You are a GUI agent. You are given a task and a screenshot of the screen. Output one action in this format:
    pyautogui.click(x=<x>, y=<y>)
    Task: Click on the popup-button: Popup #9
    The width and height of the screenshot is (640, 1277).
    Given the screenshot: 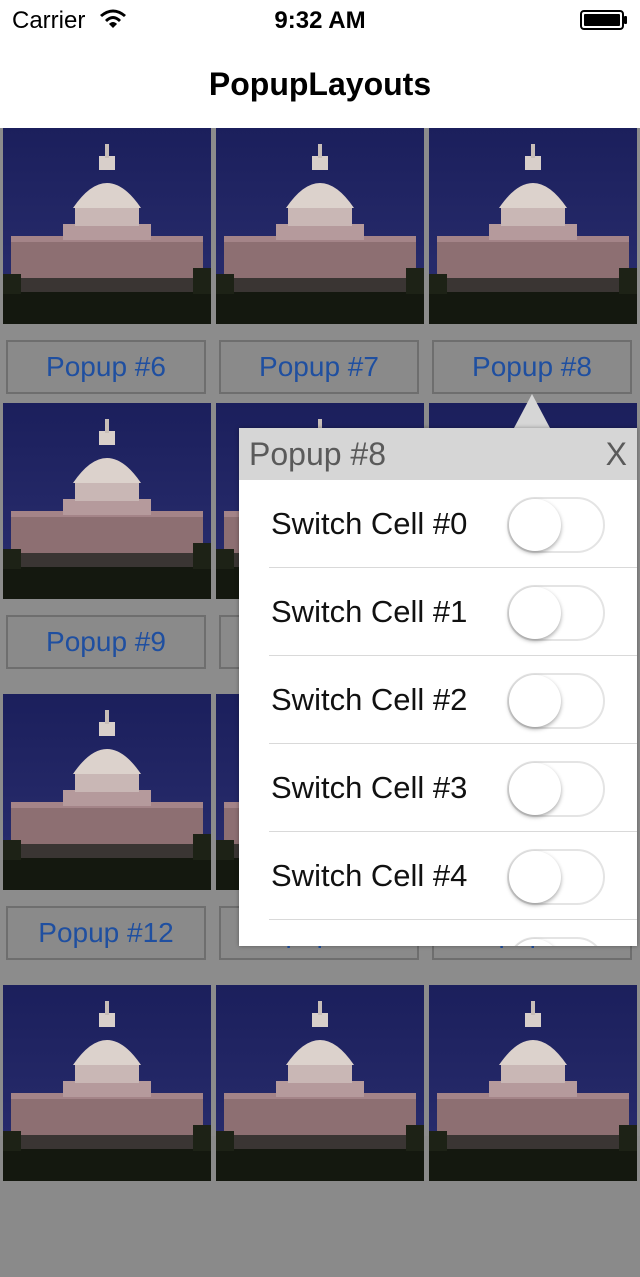 What is the action you would take?
    pyautogui.click(x=106, y=642)
    